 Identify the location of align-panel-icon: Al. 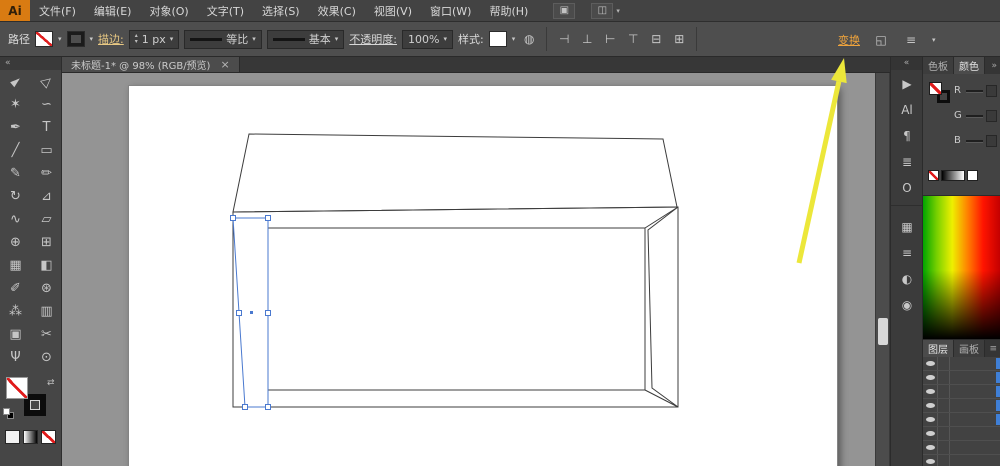
(907, 110).